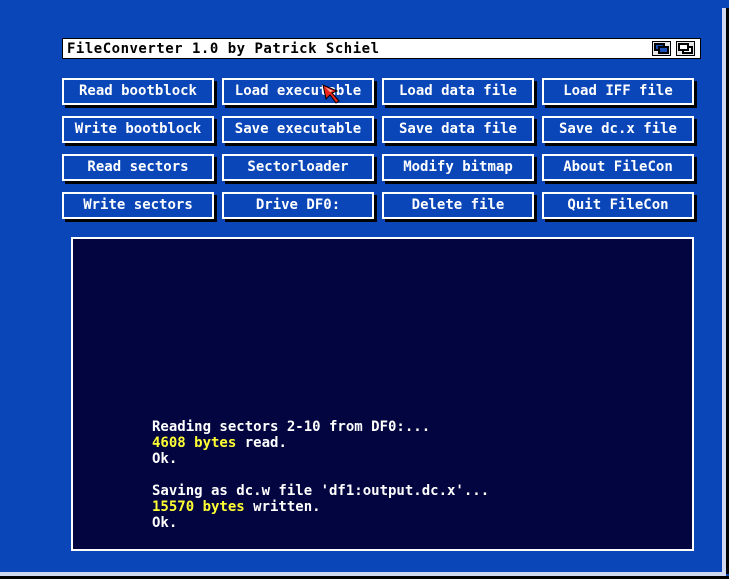 This screenshot has height=579, width=729. I want to click on save-dcx-file-button: Save dc.x file, so click(618, 129).